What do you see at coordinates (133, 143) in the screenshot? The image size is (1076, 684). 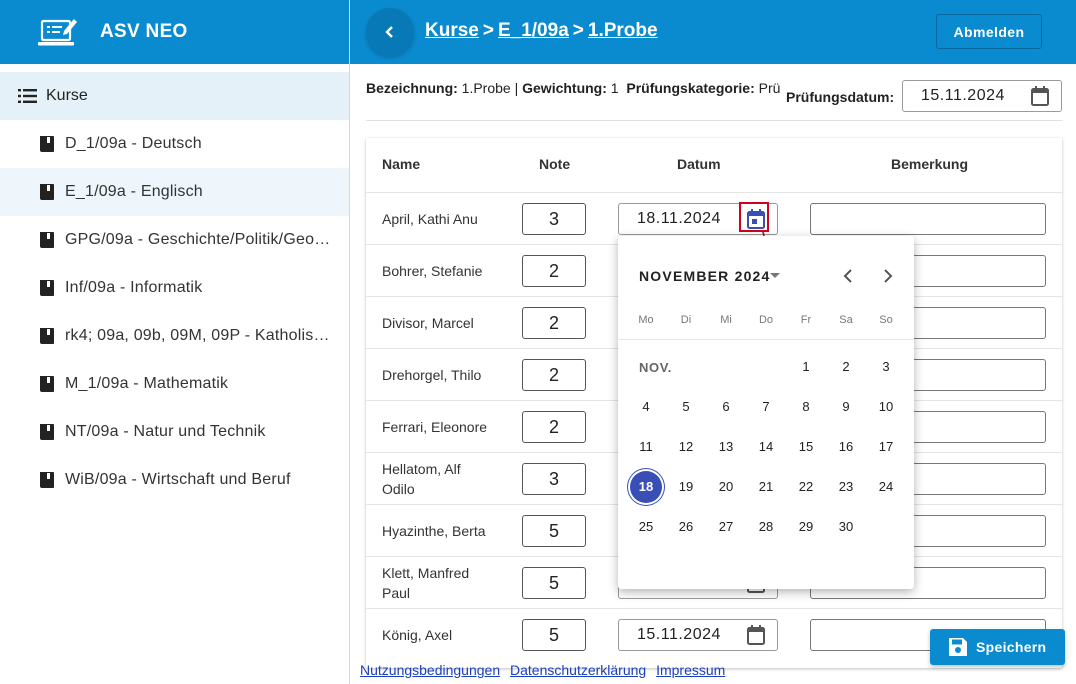 I see `sidebar-item-label: D_1/09a - Deutsch` at bounding box center [133, 143].